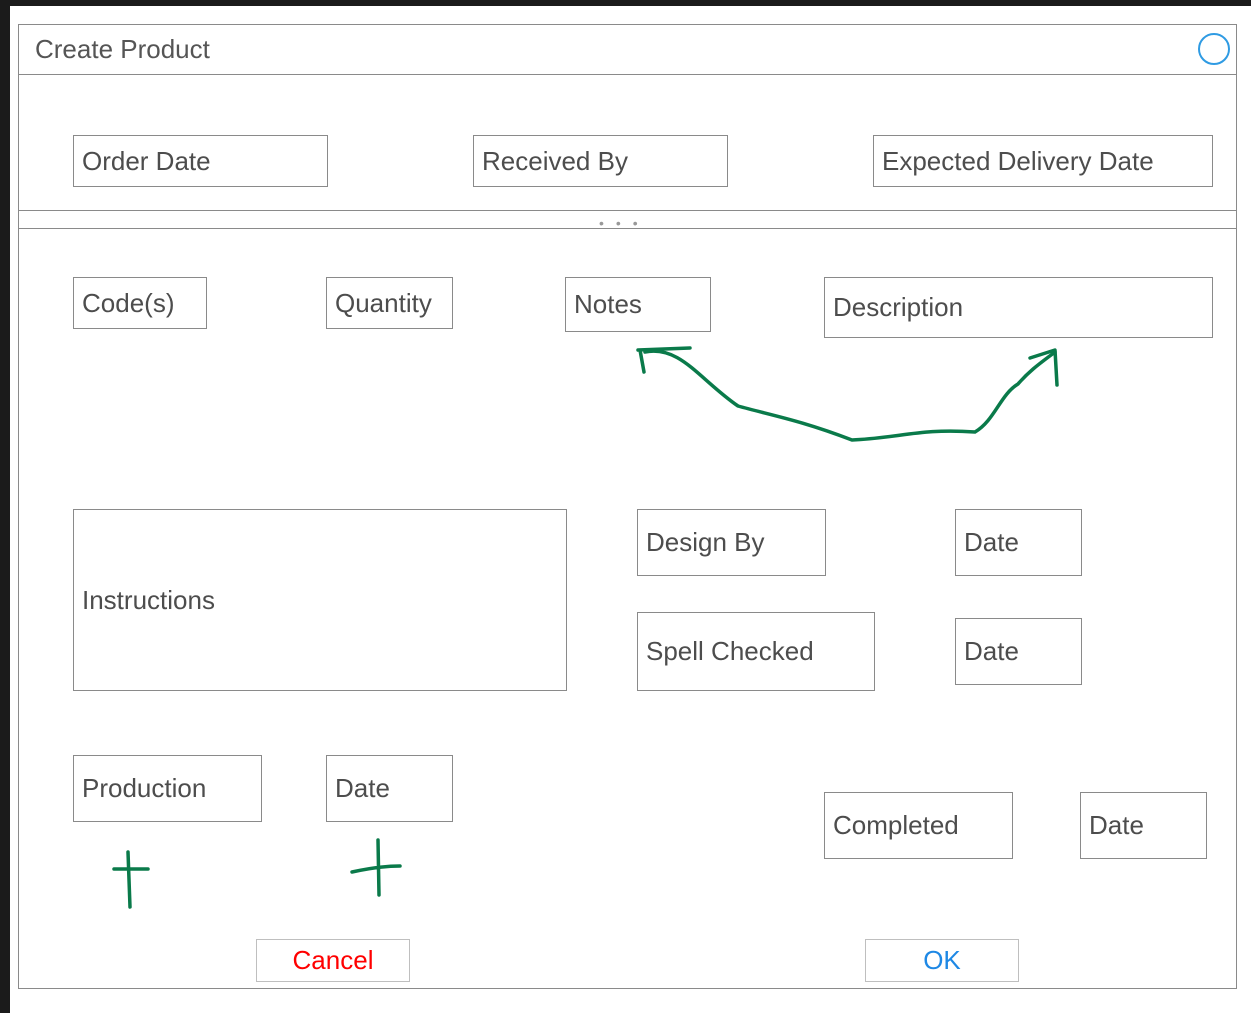 The height and width of the screenshot is (1013, 1251). I want to click on completed-field: Completed, so click(918, 825).